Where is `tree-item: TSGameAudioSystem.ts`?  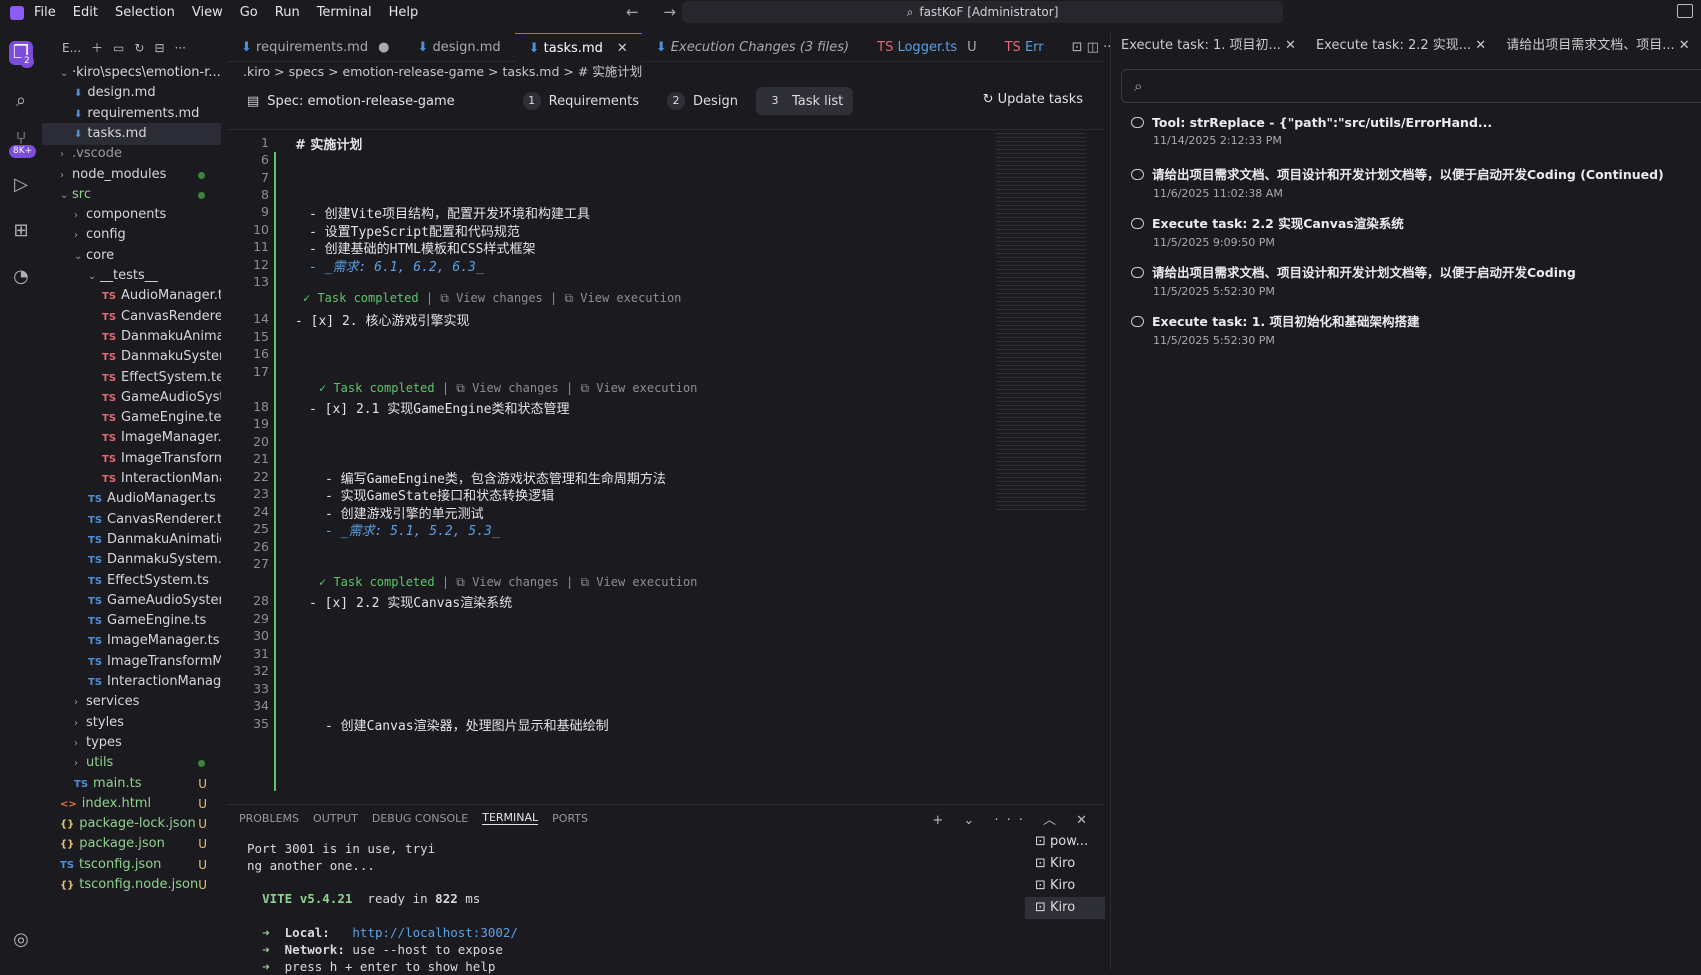 tree-item: TSGameAudioSystem.ts is located at coordinates (131, 601).